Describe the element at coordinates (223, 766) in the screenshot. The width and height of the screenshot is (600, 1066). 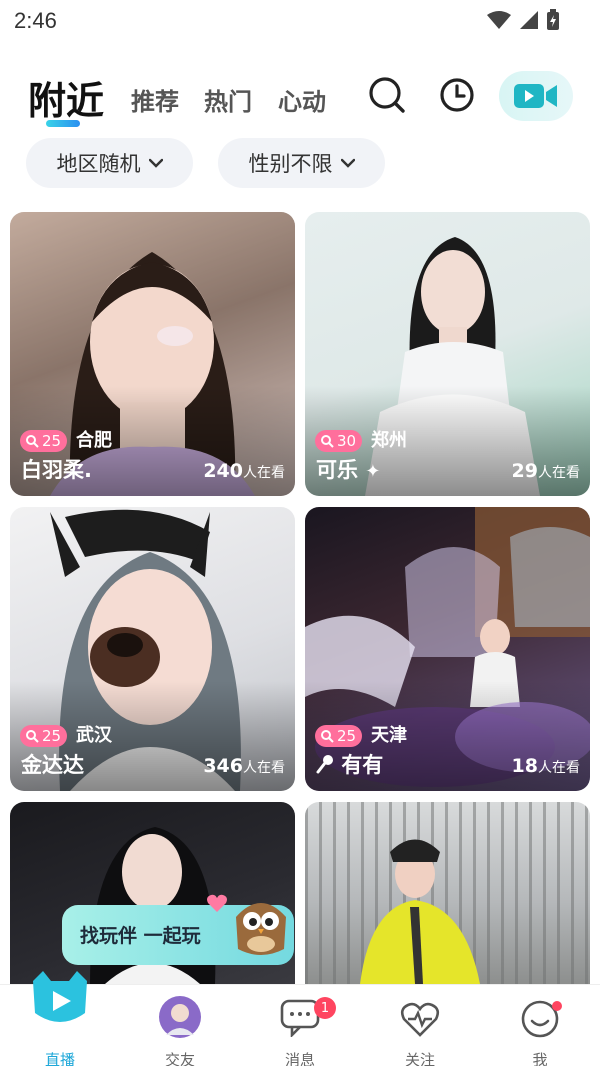
I see `viewer-number: 346` at that location.